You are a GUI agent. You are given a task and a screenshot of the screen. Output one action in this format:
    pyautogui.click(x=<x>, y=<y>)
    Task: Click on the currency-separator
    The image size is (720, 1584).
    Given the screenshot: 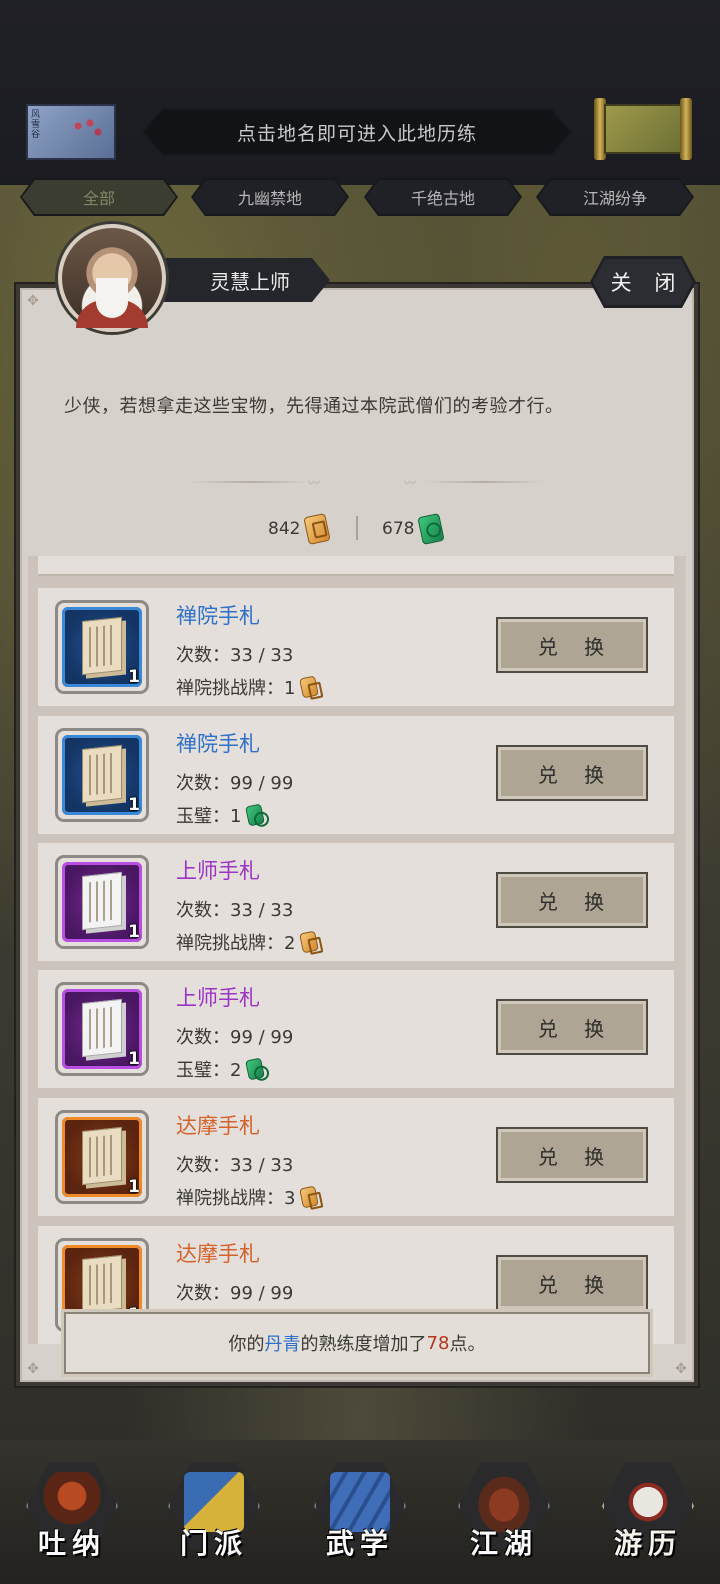 What is the action you would take?
    pyautogui.click(x=357, y=528)
    